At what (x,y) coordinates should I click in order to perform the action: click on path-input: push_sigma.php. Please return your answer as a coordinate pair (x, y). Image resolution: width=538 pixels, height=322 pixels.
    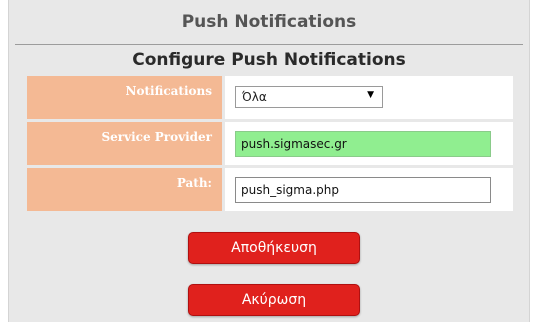
    Looking at the image, I should click on (363, 190).